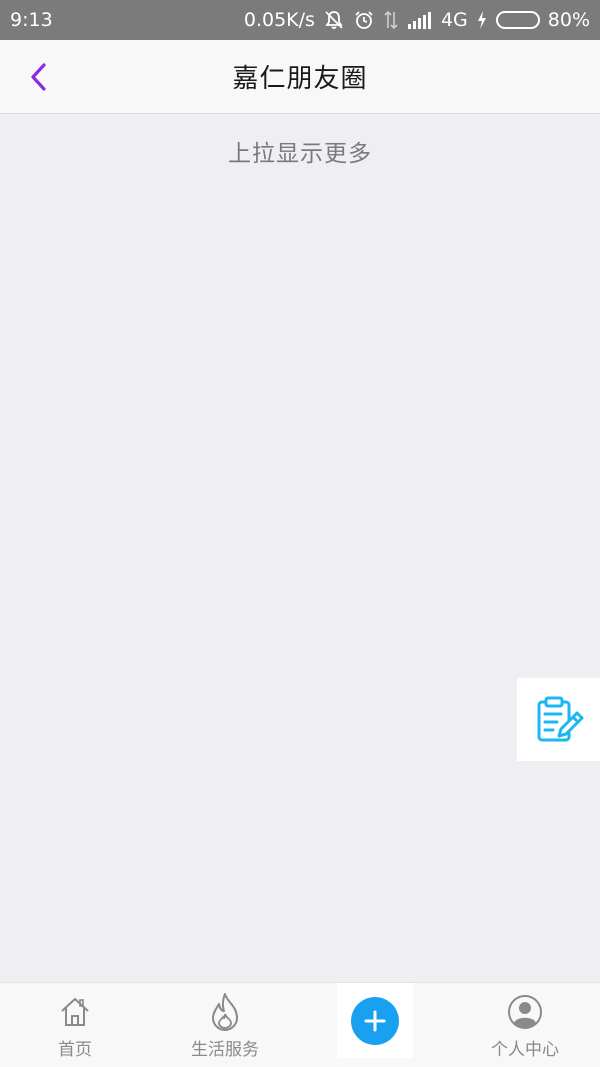  I want to click on tab-add-post, so click(375, 1020).